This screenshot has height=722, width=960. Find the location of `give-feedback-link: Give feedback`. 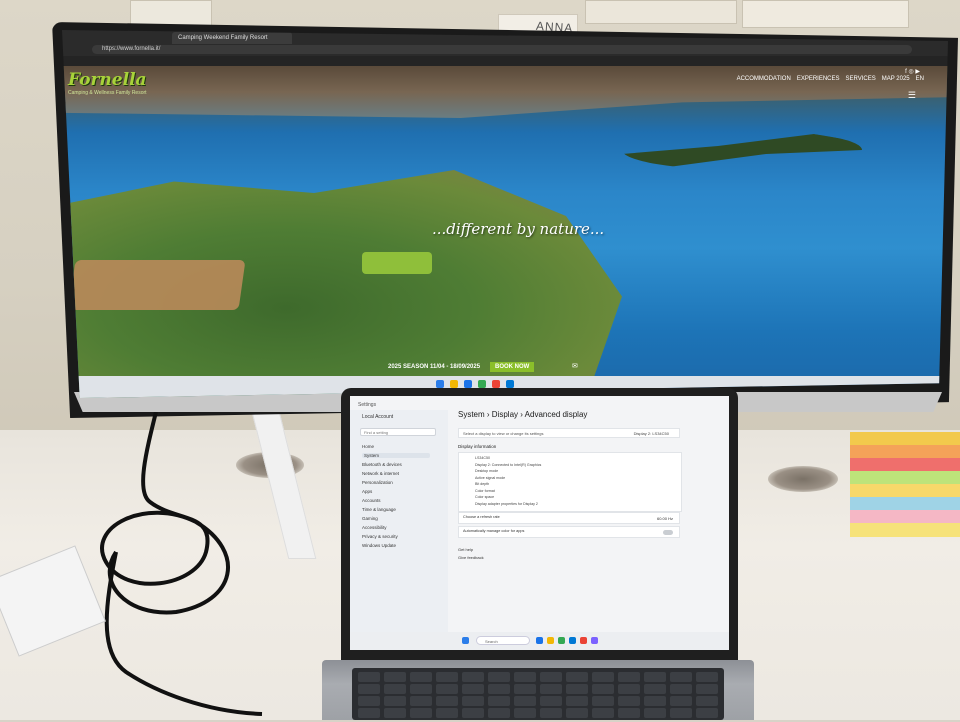

give-feedback-link: Give feedback is located at coordinates (471, 557).